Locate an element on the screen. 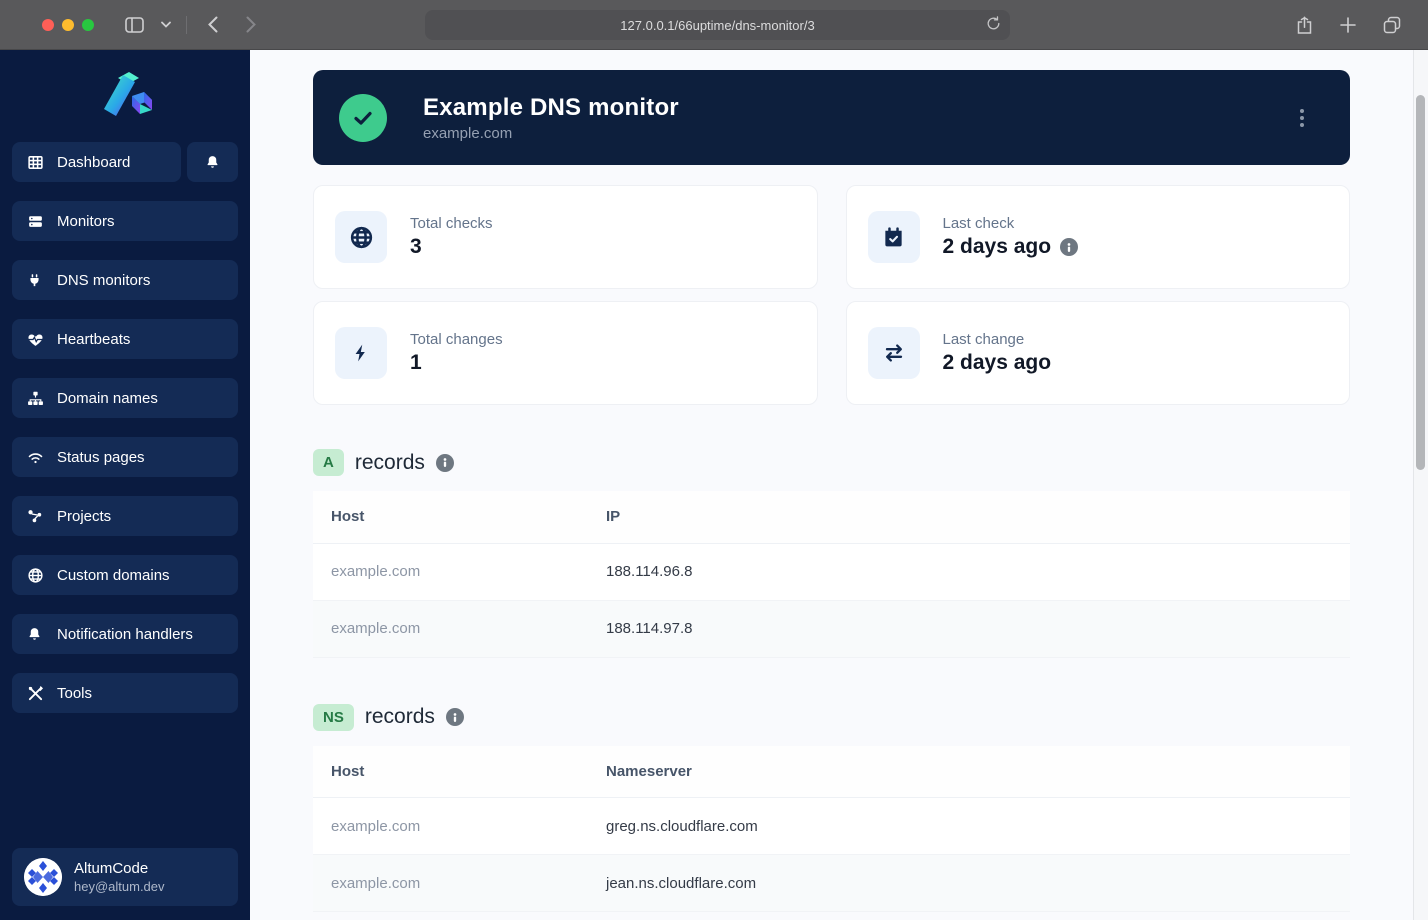  toolbar-divider is located at coordinates (186, 24).